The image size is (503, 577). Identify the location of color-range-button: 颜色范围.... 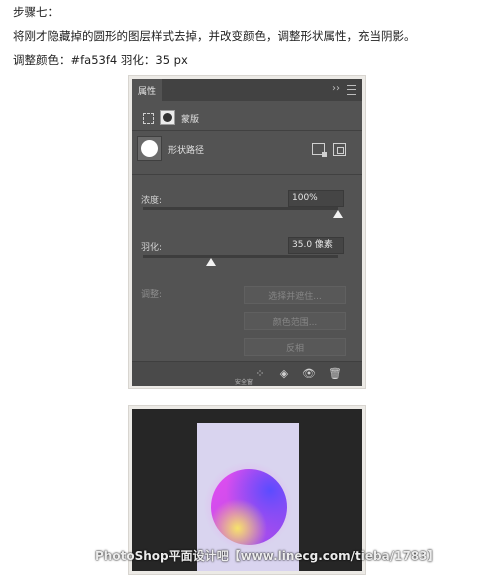
(295, 321).